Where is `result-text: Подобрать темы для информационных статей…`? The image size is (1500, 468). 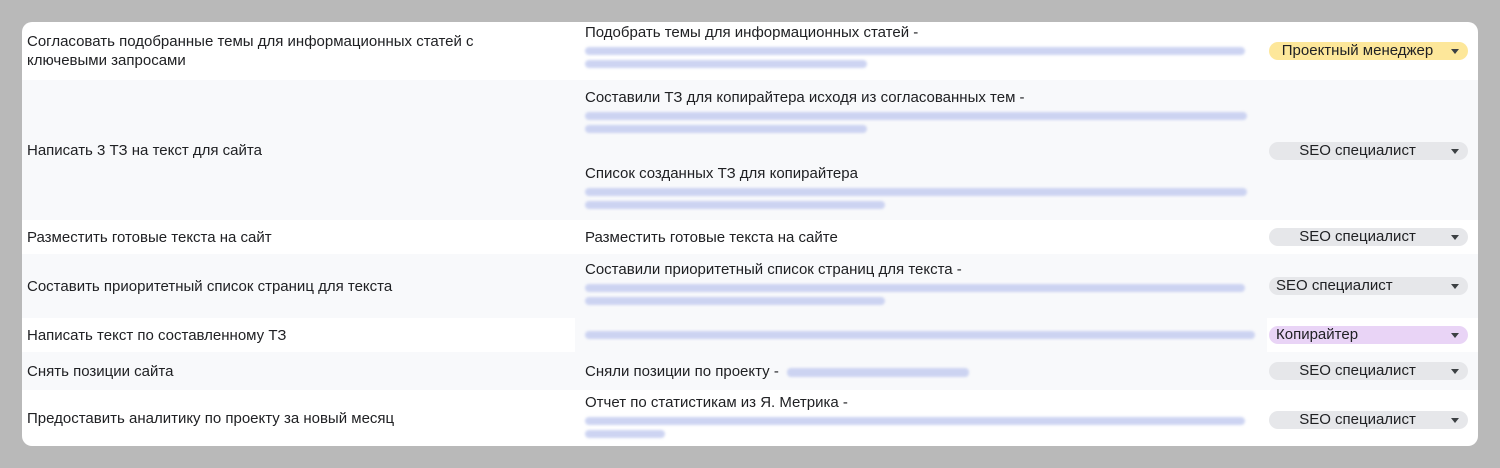 result-text: Подобрать темы для информационных статей… is located at coordinates (752, 32).